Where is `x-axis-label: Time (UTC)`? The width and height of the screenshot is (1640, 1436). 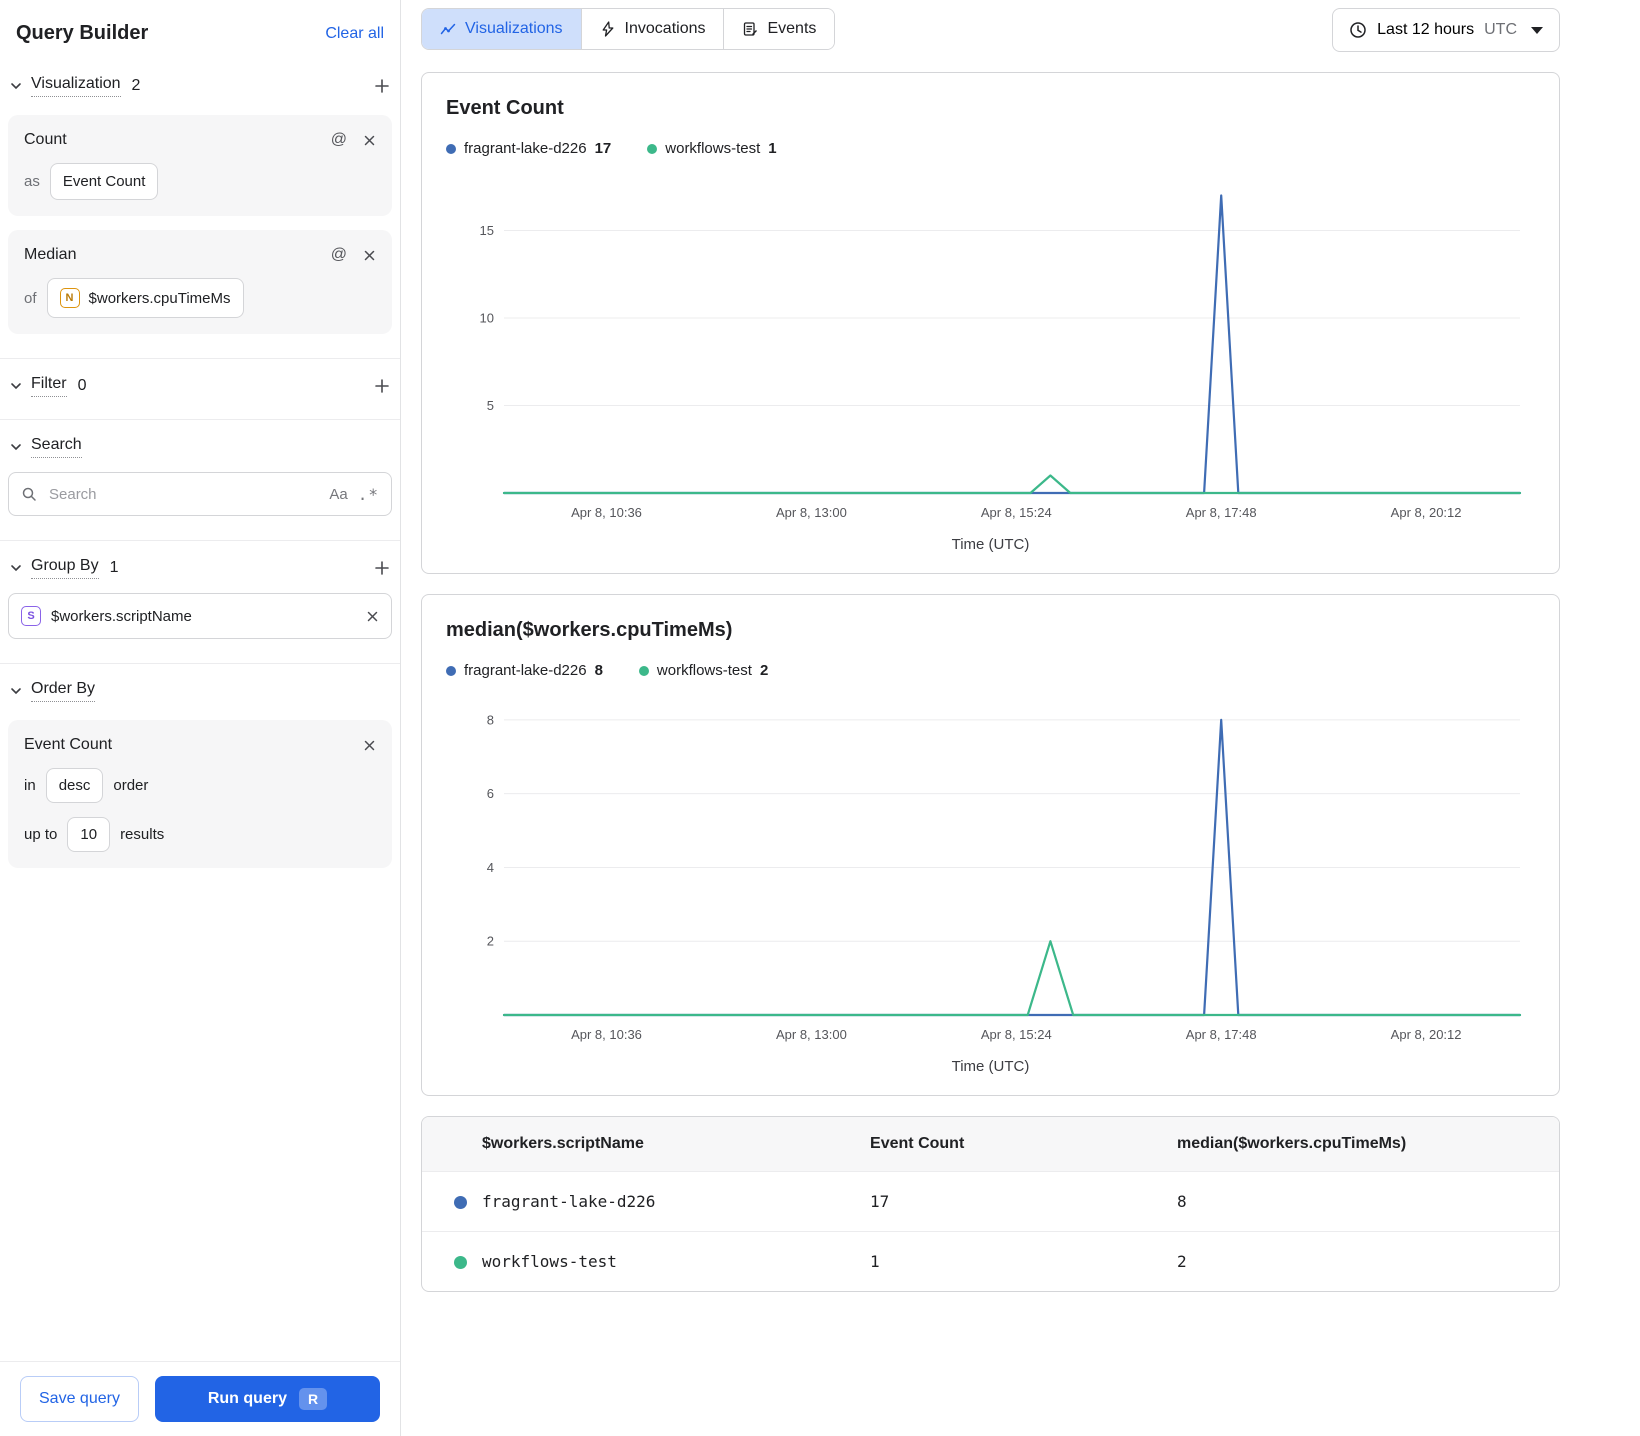 x-axis-label: Time (UTC) is located at coordinates (990, 544).